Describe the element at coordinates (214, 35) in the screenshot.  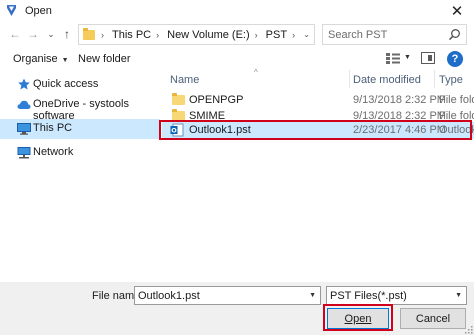
I see `breadcrumb-new-volume: New Volume (E:) ›` at that location.